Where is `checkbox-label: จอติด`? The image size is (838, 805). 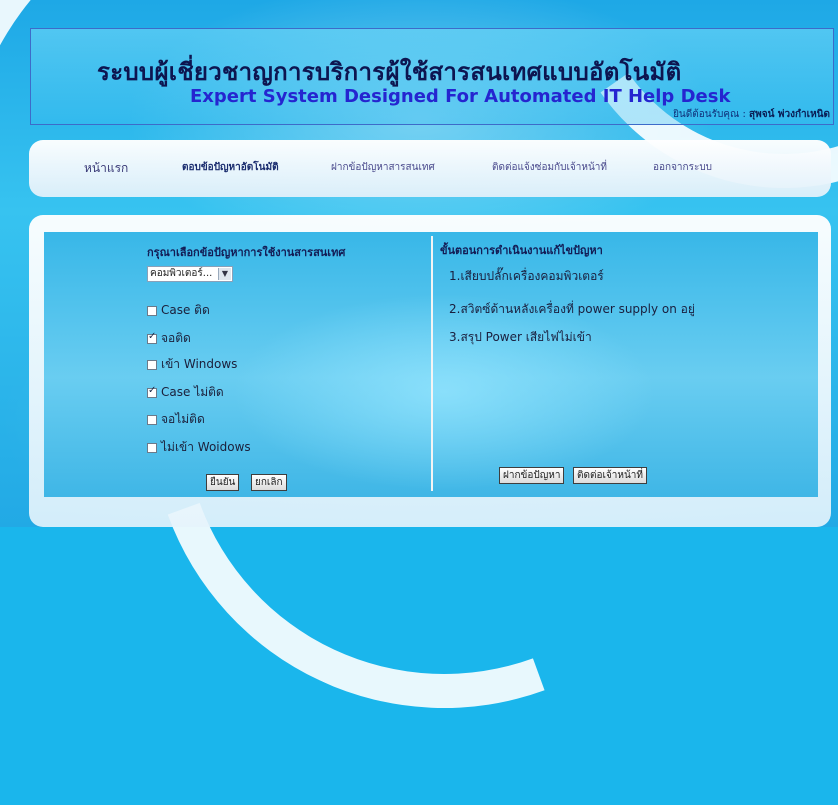 checkbox-label: จอติด is located at coordinates (176, 338).